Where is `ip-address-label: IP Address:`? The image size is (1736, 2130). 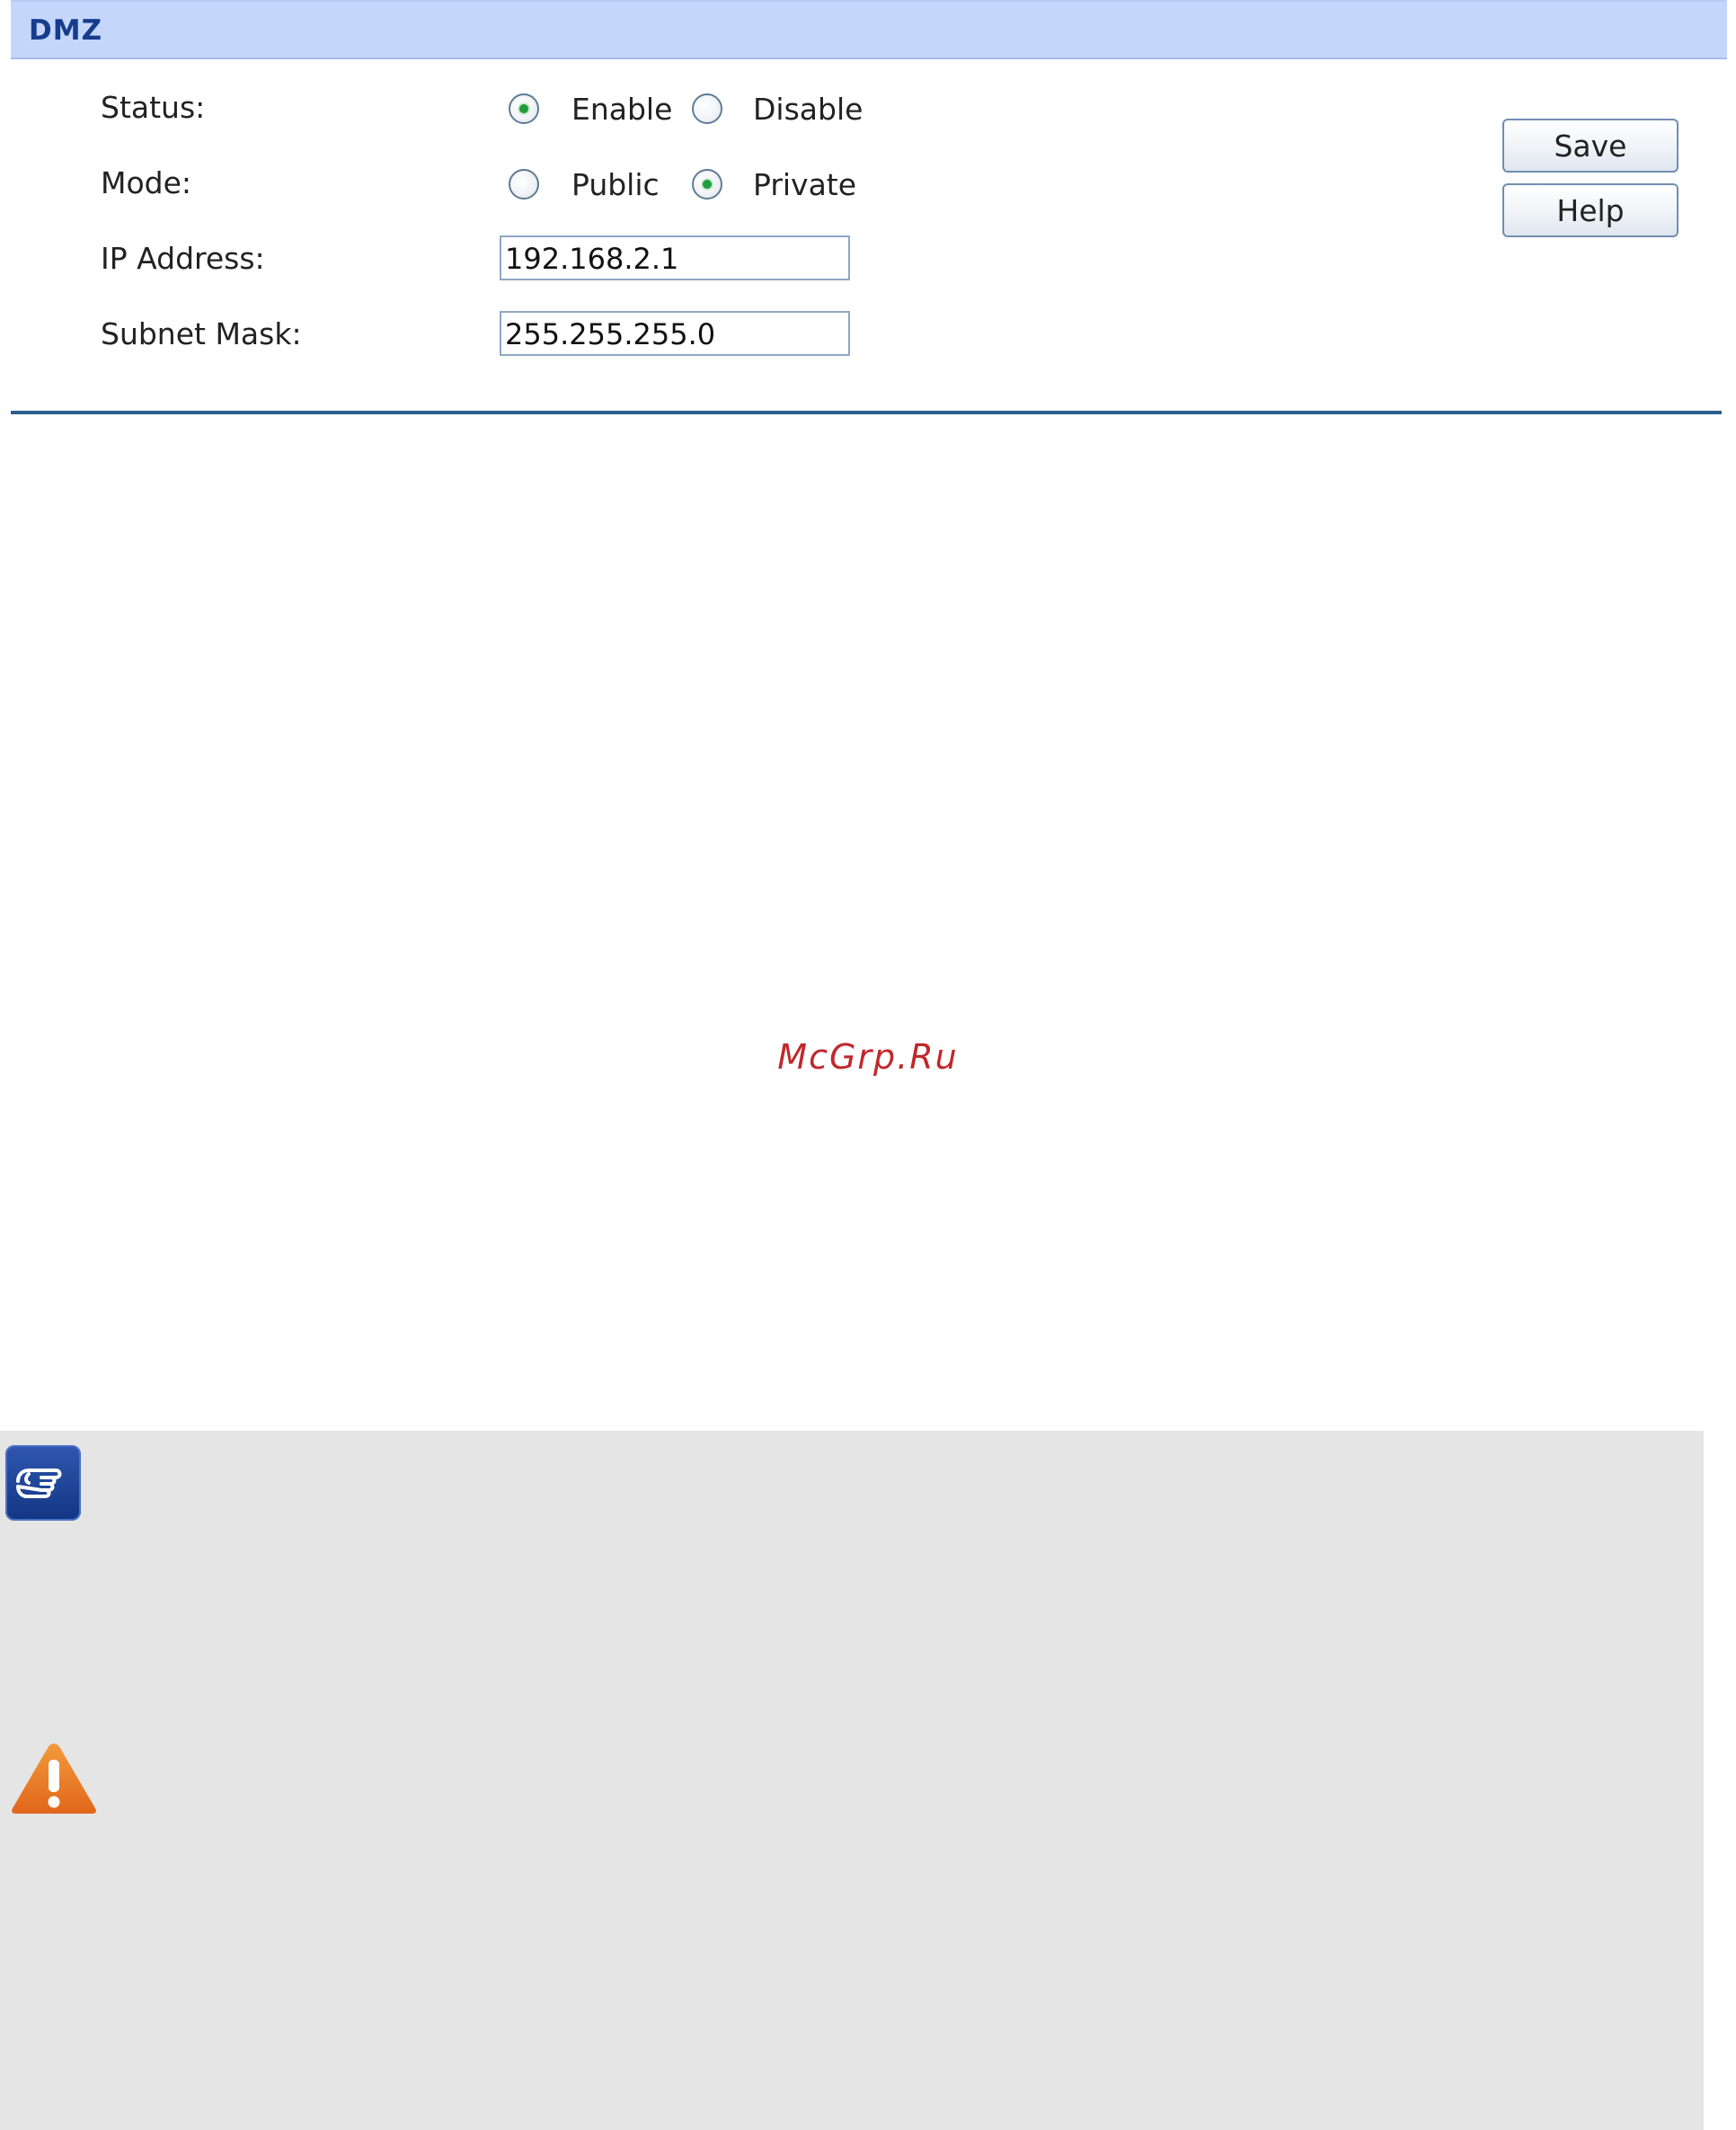 ip-address-label: IP Address: is located at coordinates (183, 258).